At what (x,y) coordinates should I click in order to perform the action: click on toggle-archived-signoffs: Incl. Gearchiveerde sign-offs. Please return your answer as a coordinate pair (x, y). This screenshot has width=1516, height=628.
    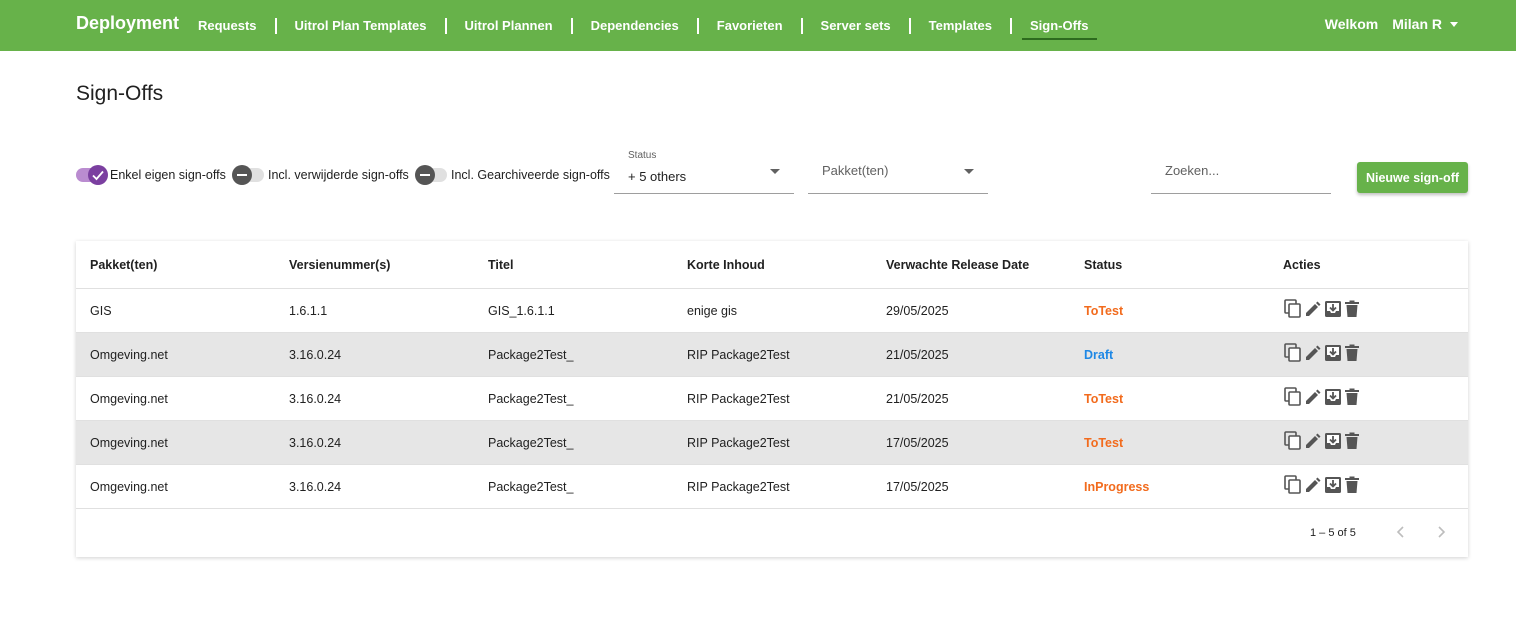
    Looking at the image, I should click on (512, 175).